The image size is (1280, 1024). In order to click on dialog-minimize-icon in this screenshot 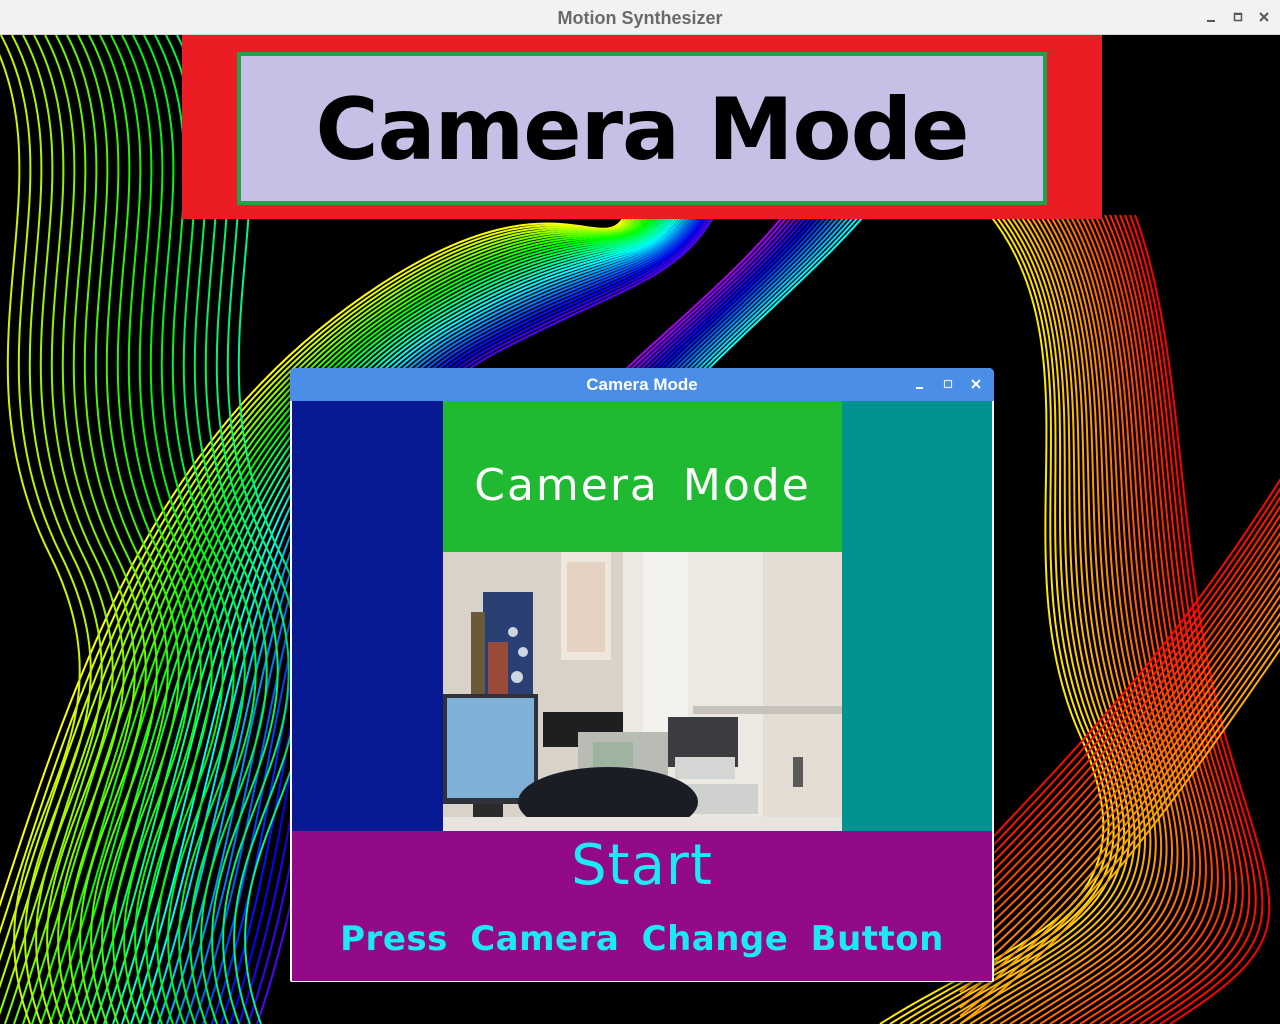, I will do `click(920, 384)`.